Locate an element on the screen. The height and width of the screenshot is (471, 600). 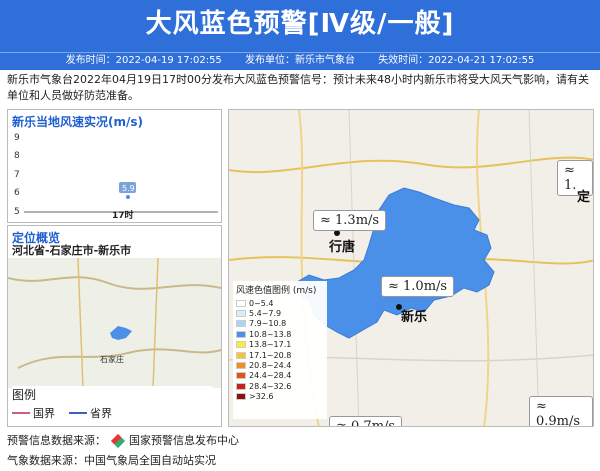
legend-province: 省界 is located at coordinates (101, 413).